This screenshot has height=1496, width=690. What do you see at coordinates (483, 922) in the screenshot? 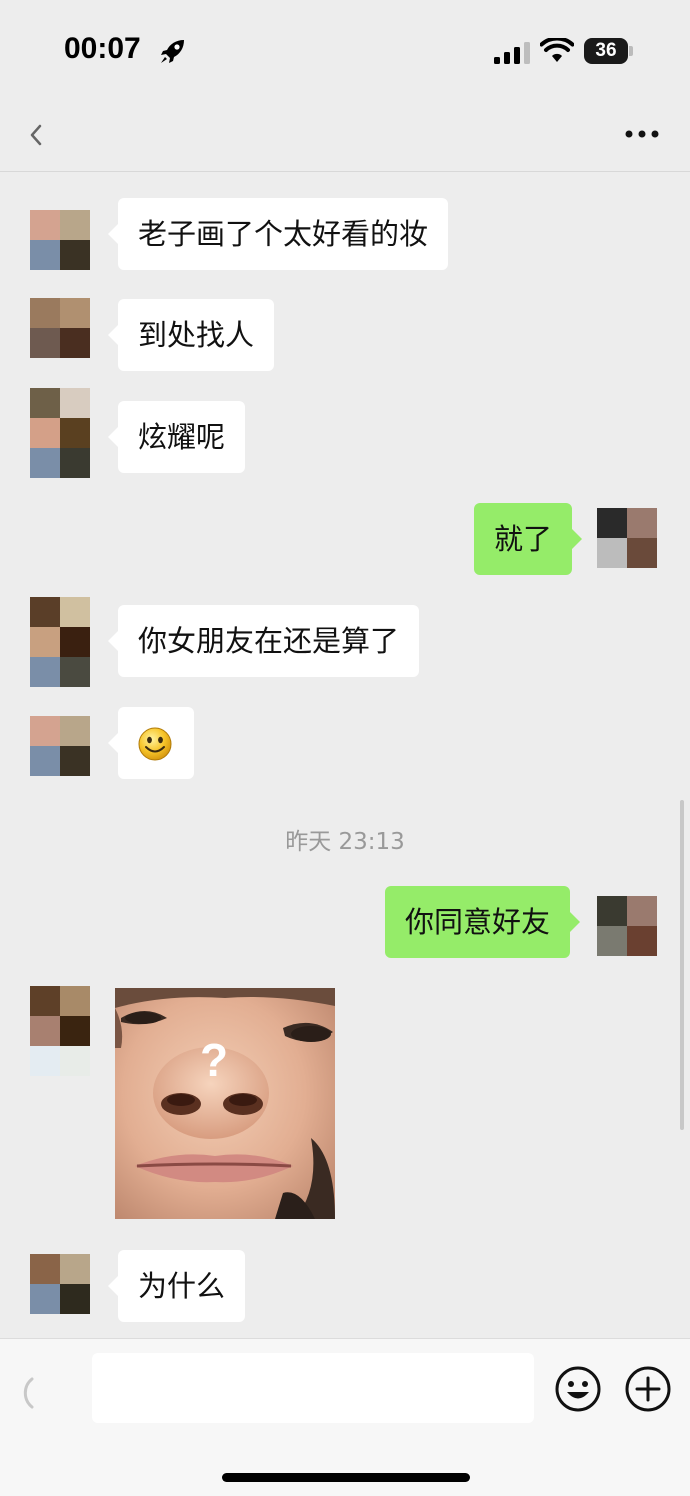
I see `message-bubble-outgoing: 你同意好友` at bounding box center [483, 922].